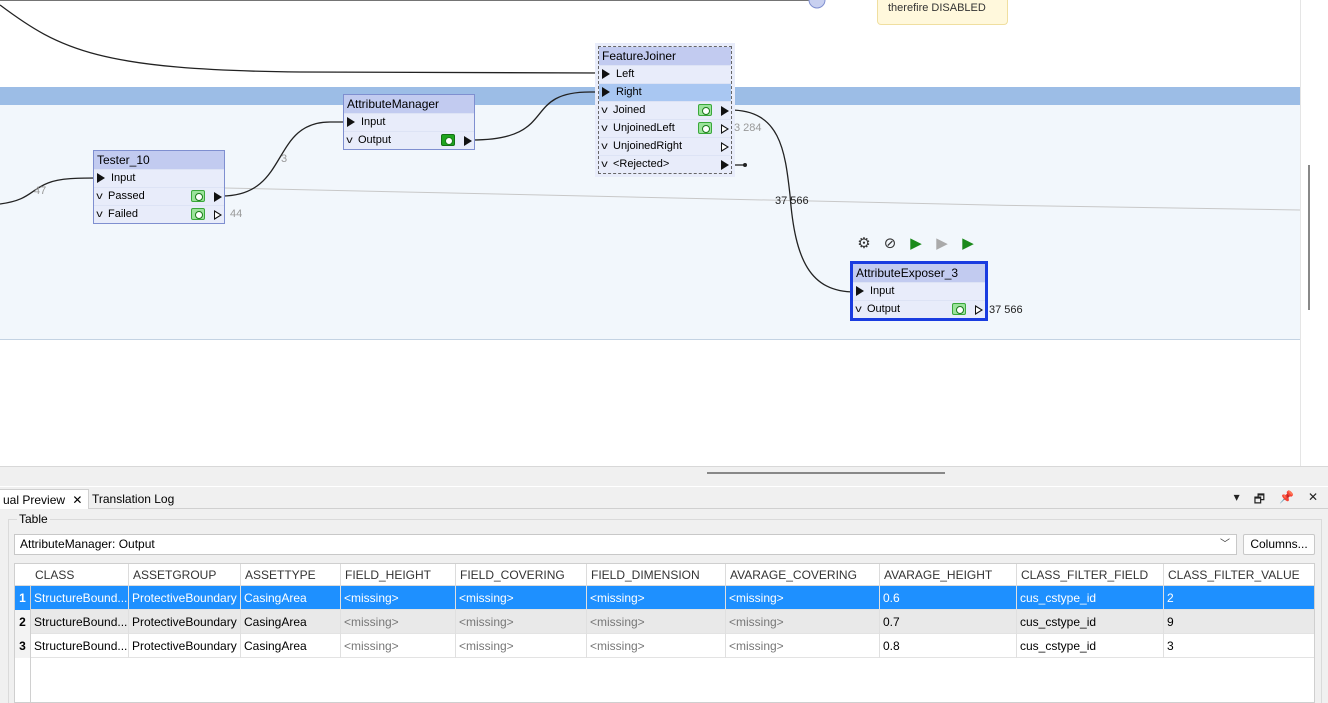 The height and width of the screenshot is (703, 1328). Describe the element at coordinates (968, 243) in the screenshot. I see `run-to-icon: ▶` at that location.